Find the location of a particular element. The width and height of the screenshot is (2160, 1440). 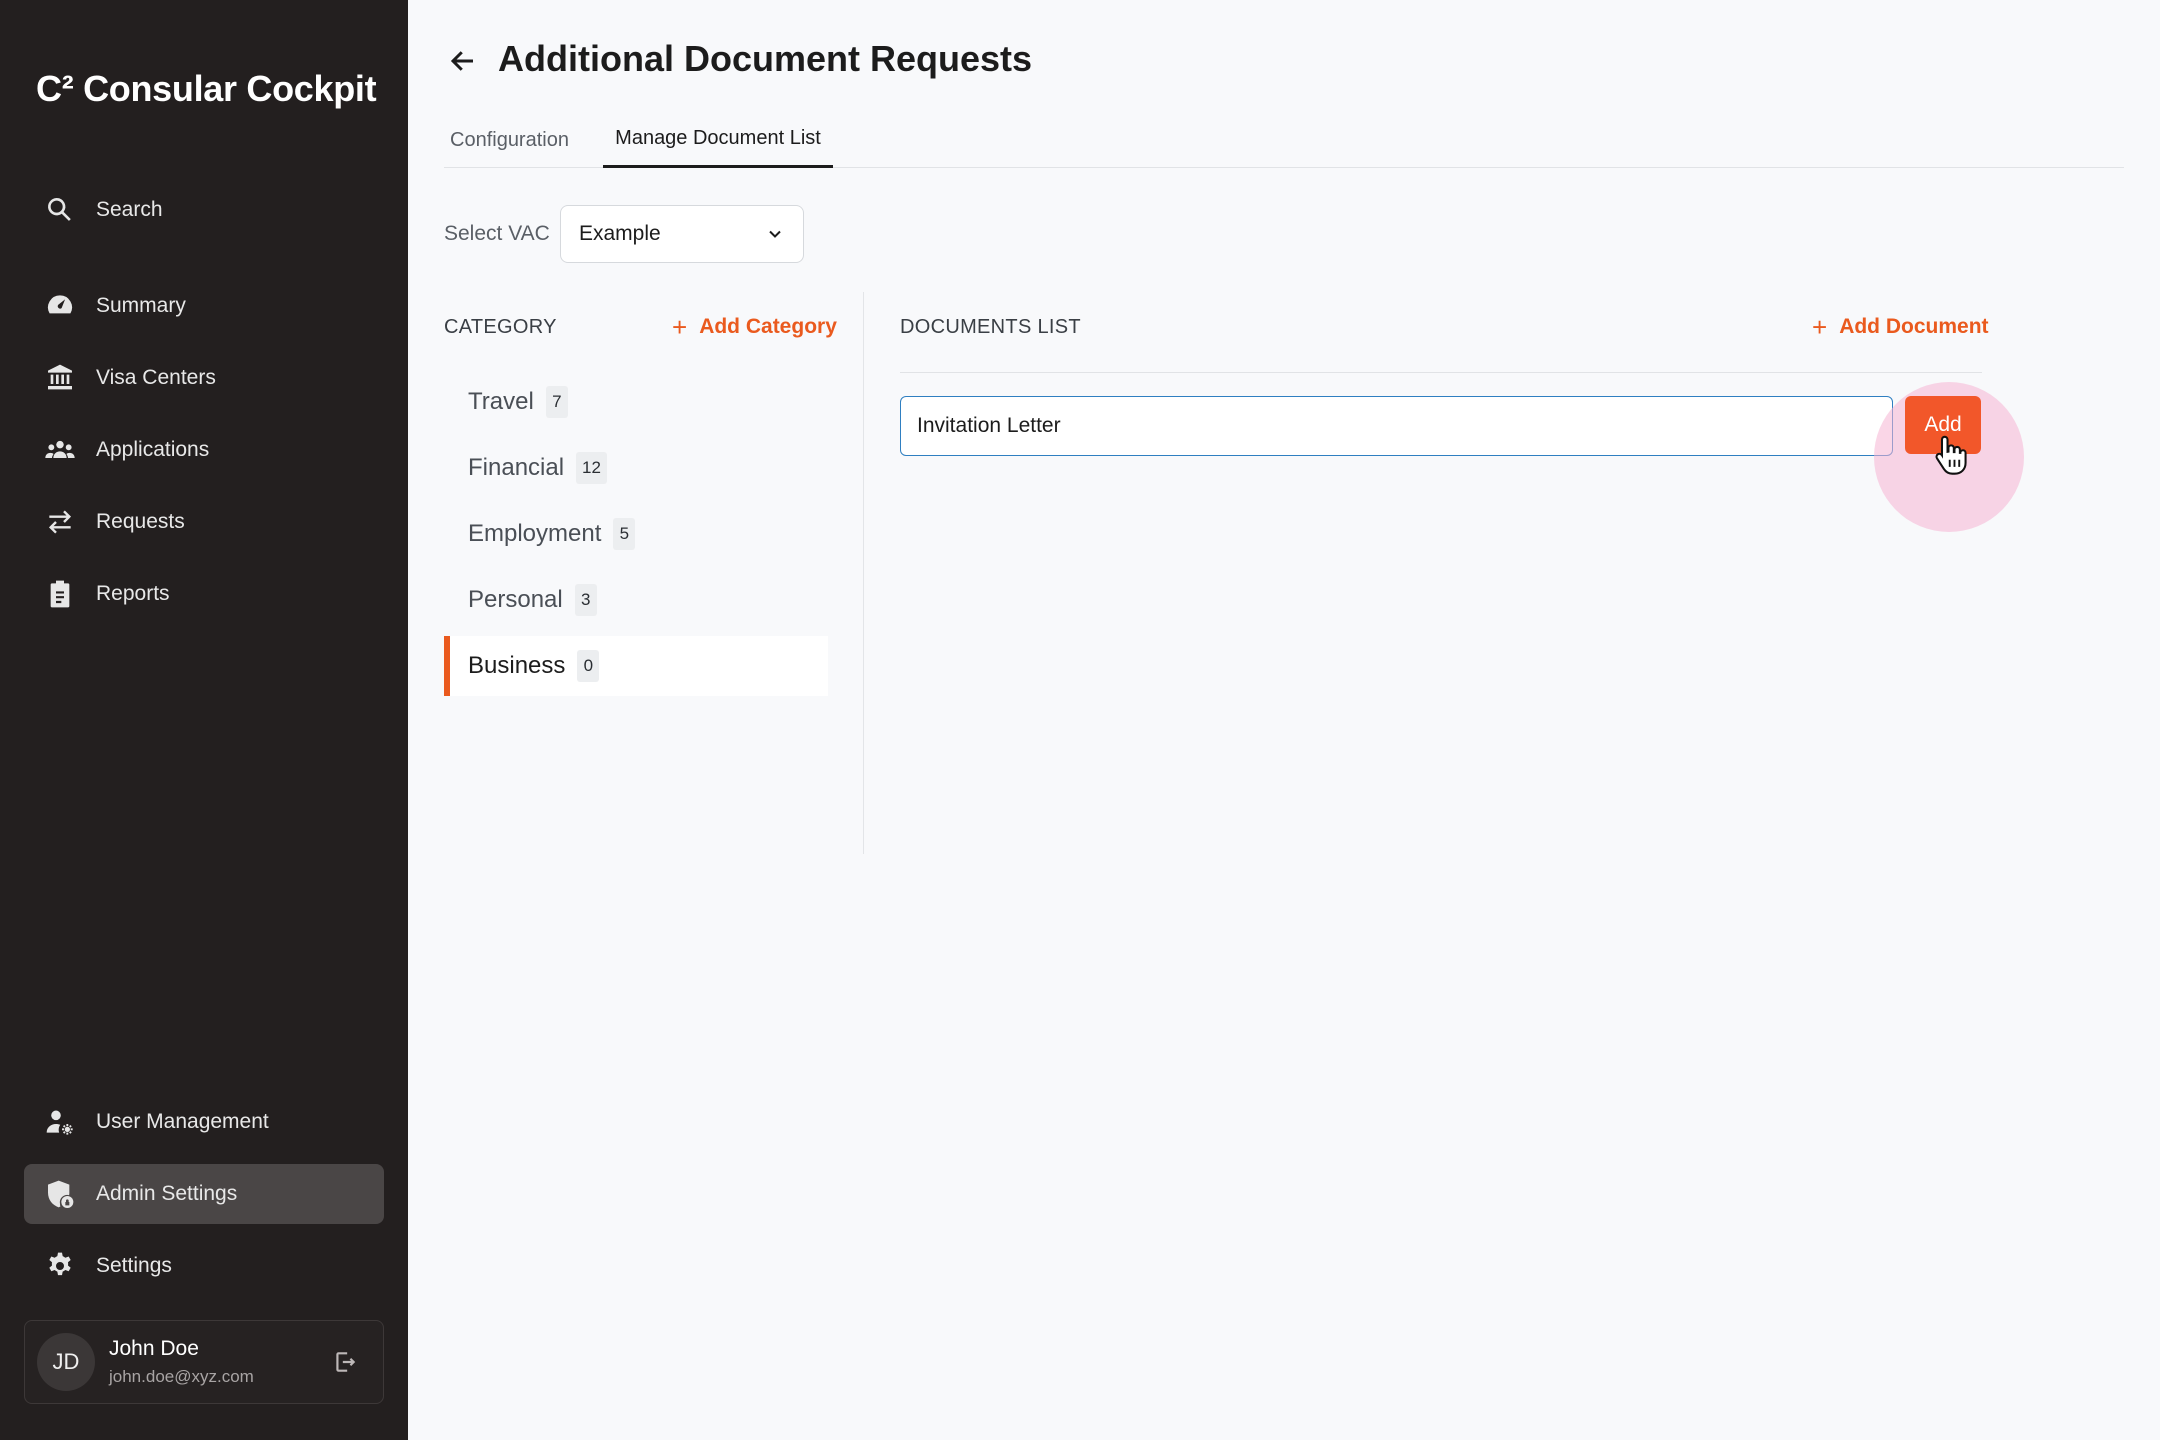

vac-select-value: Example is located at coordinates (620, 233).